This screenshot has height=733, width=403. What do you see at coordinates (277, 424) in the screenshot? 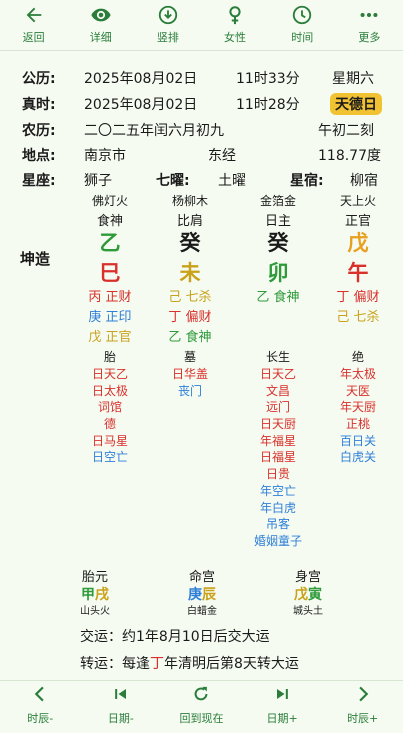
I see `pillar-shensha: 日天厨` at bounding box center [277, 424].